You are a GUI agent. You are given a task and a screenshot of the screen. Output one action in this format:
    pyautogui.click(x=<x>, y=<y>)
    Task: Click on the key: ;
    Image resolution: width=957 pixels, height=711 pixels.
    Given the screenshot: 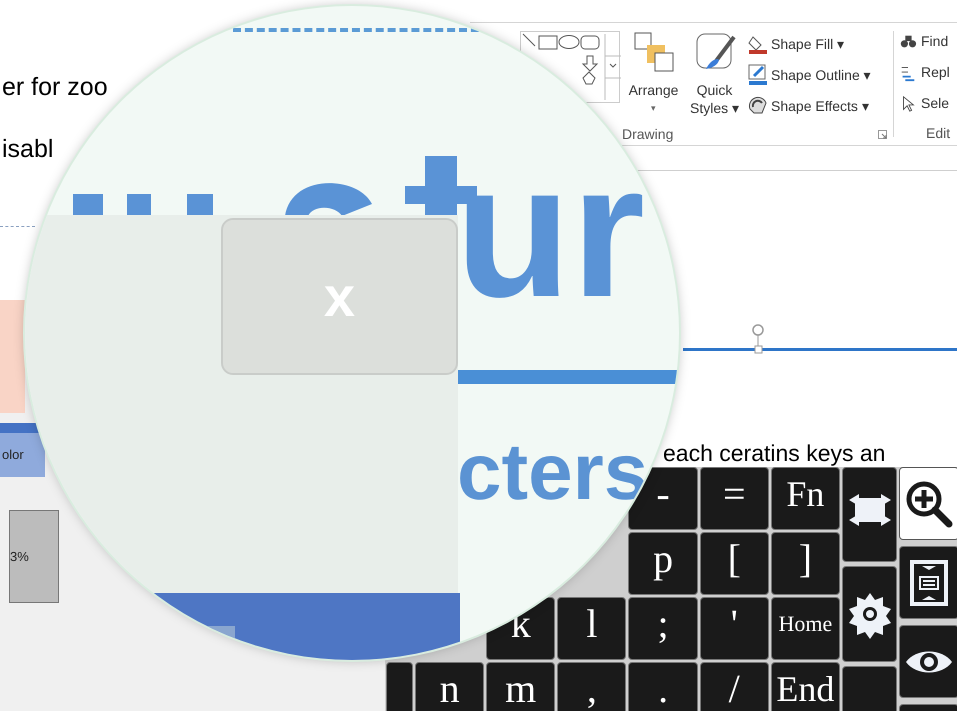 What is the action you would take?
    pyautogui.click(x=663, y=628)
    